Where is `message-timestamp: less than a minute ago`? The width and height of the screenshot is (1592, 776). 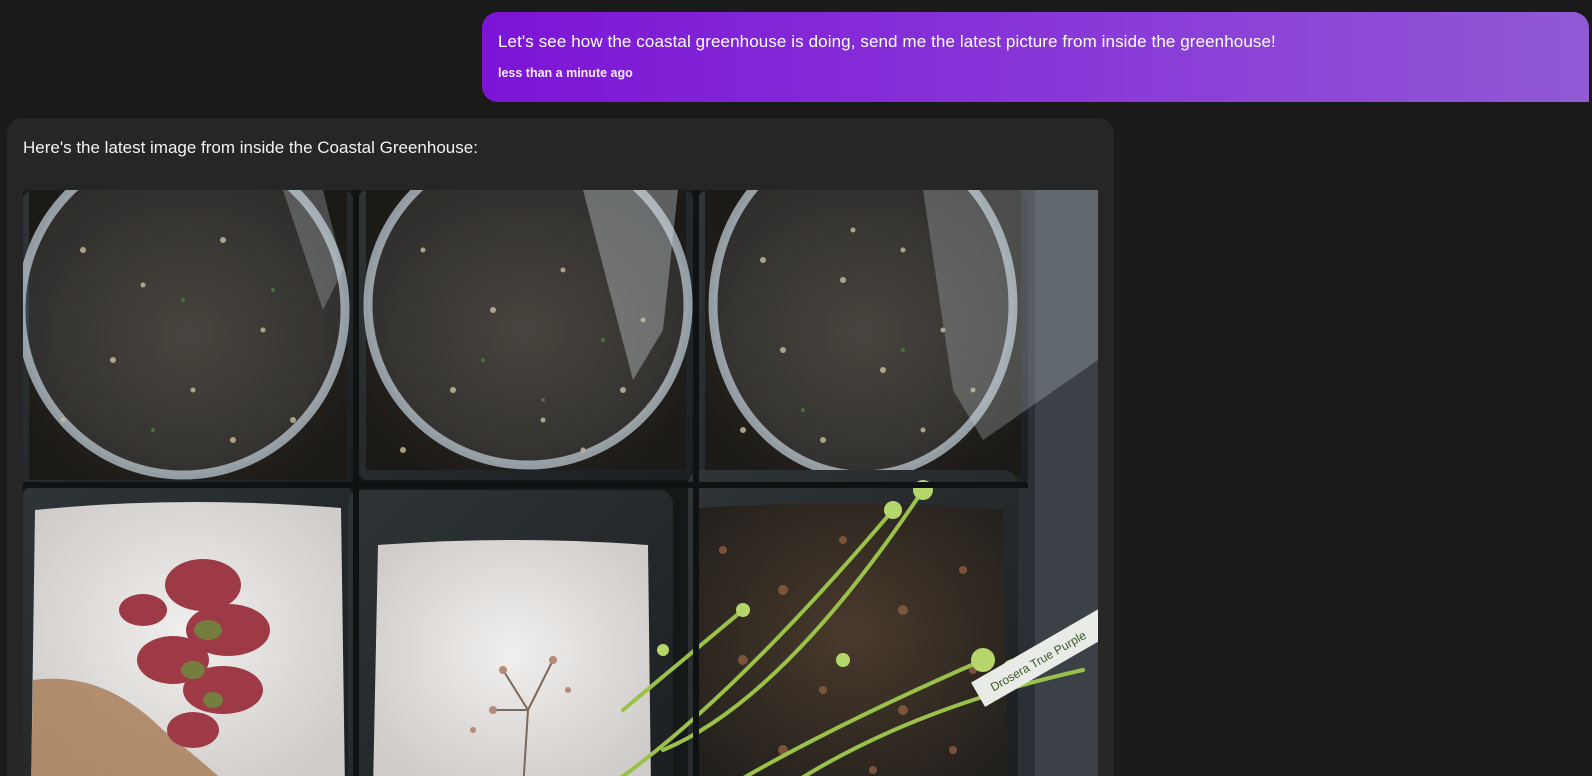
message-timestamp: less than a minute ago is located at coordinates (565, 73).